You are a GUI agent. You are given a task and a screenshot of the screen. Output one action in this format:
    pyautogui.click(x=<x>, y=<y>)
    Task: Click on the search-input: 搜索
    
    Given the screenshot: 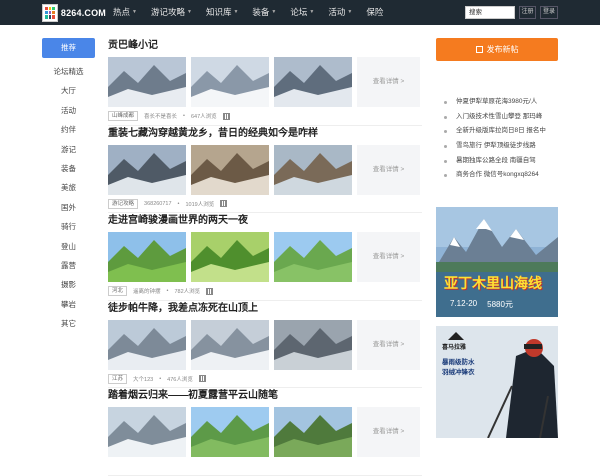 What is the action you would take?
    pyautogui.click(x=490, y=12)
    